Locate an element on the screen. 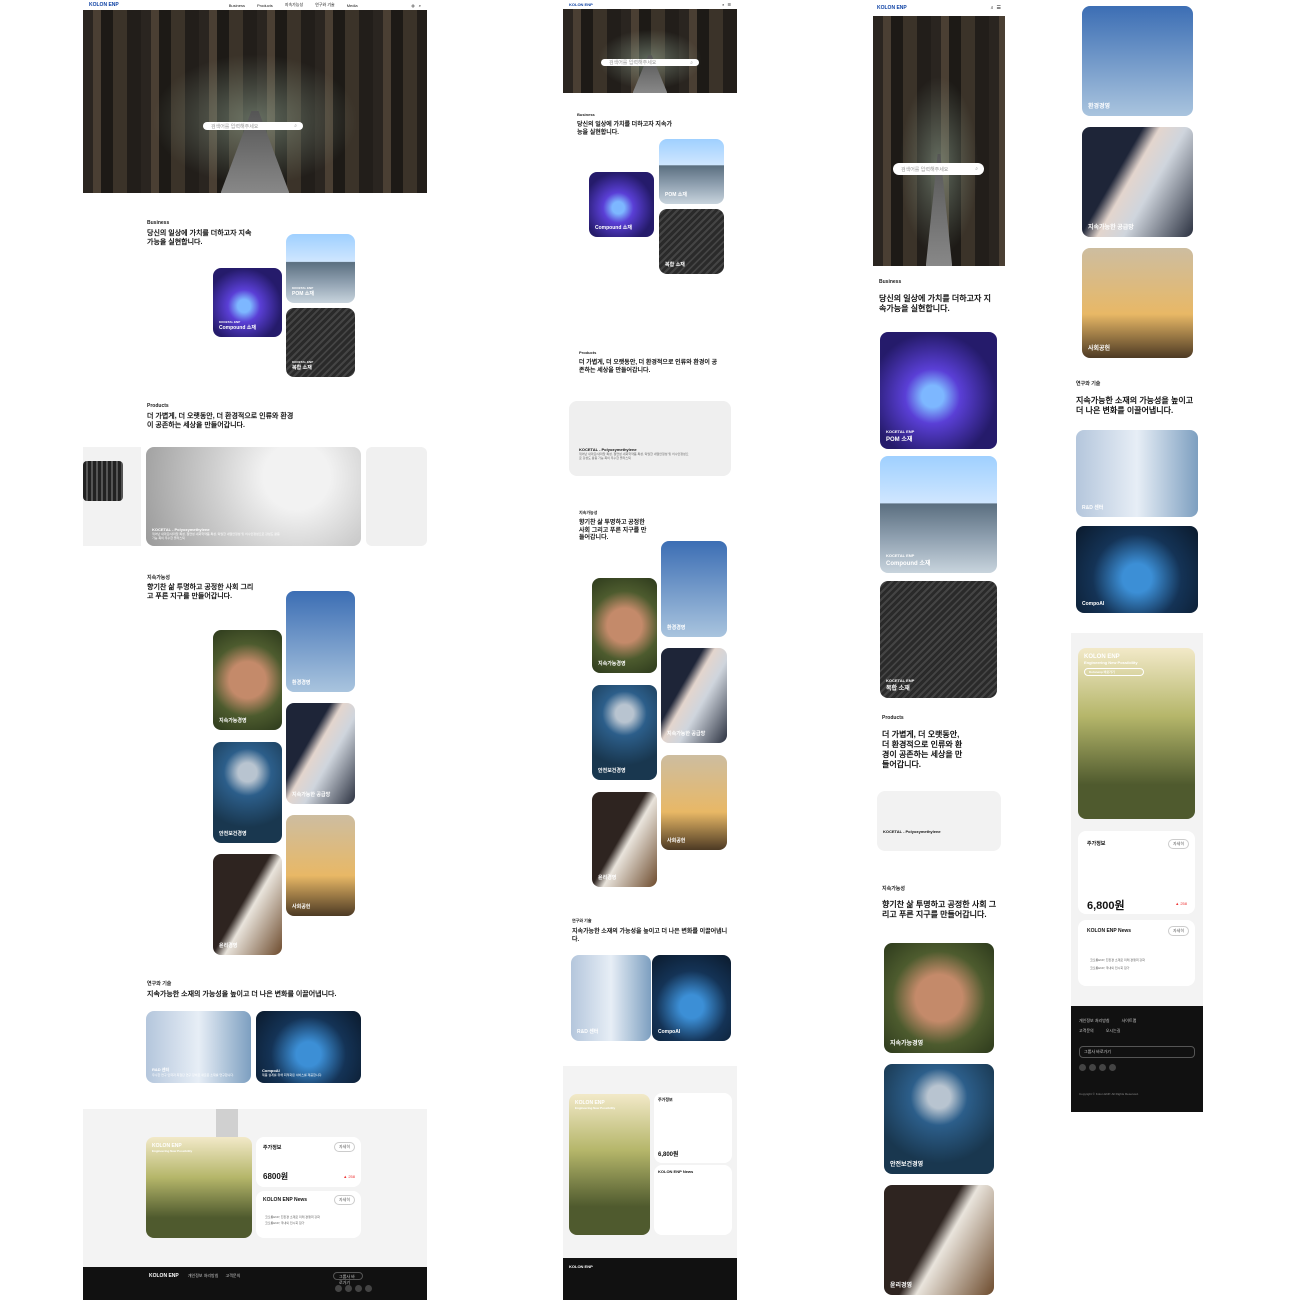  tablet-search-icon: ⌕ is located at coordinates (723, 4).